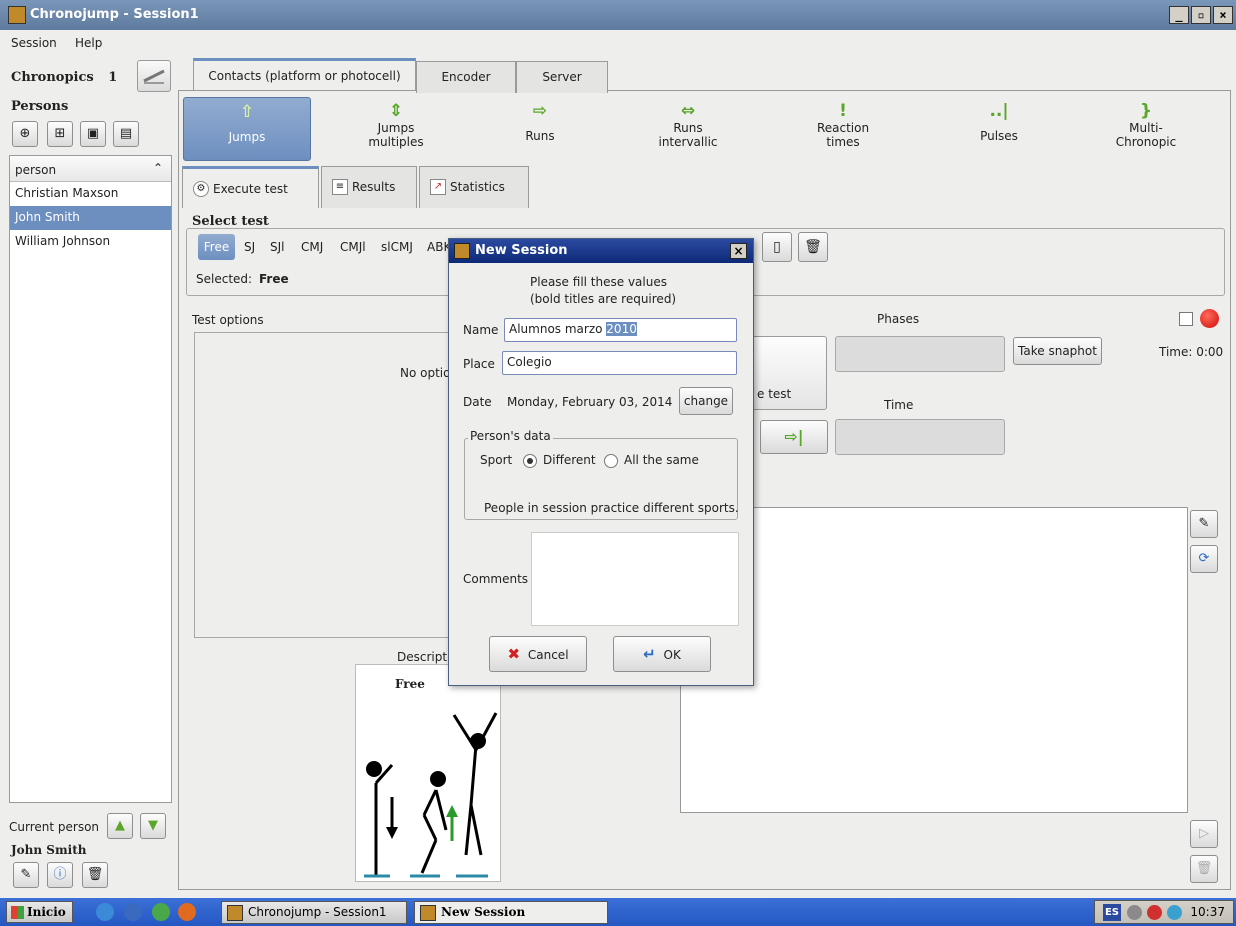 The width and height of the screenshot is (1236, 926). I want to click on jumps-button: ⇧ Jumps, so click(247, 129).